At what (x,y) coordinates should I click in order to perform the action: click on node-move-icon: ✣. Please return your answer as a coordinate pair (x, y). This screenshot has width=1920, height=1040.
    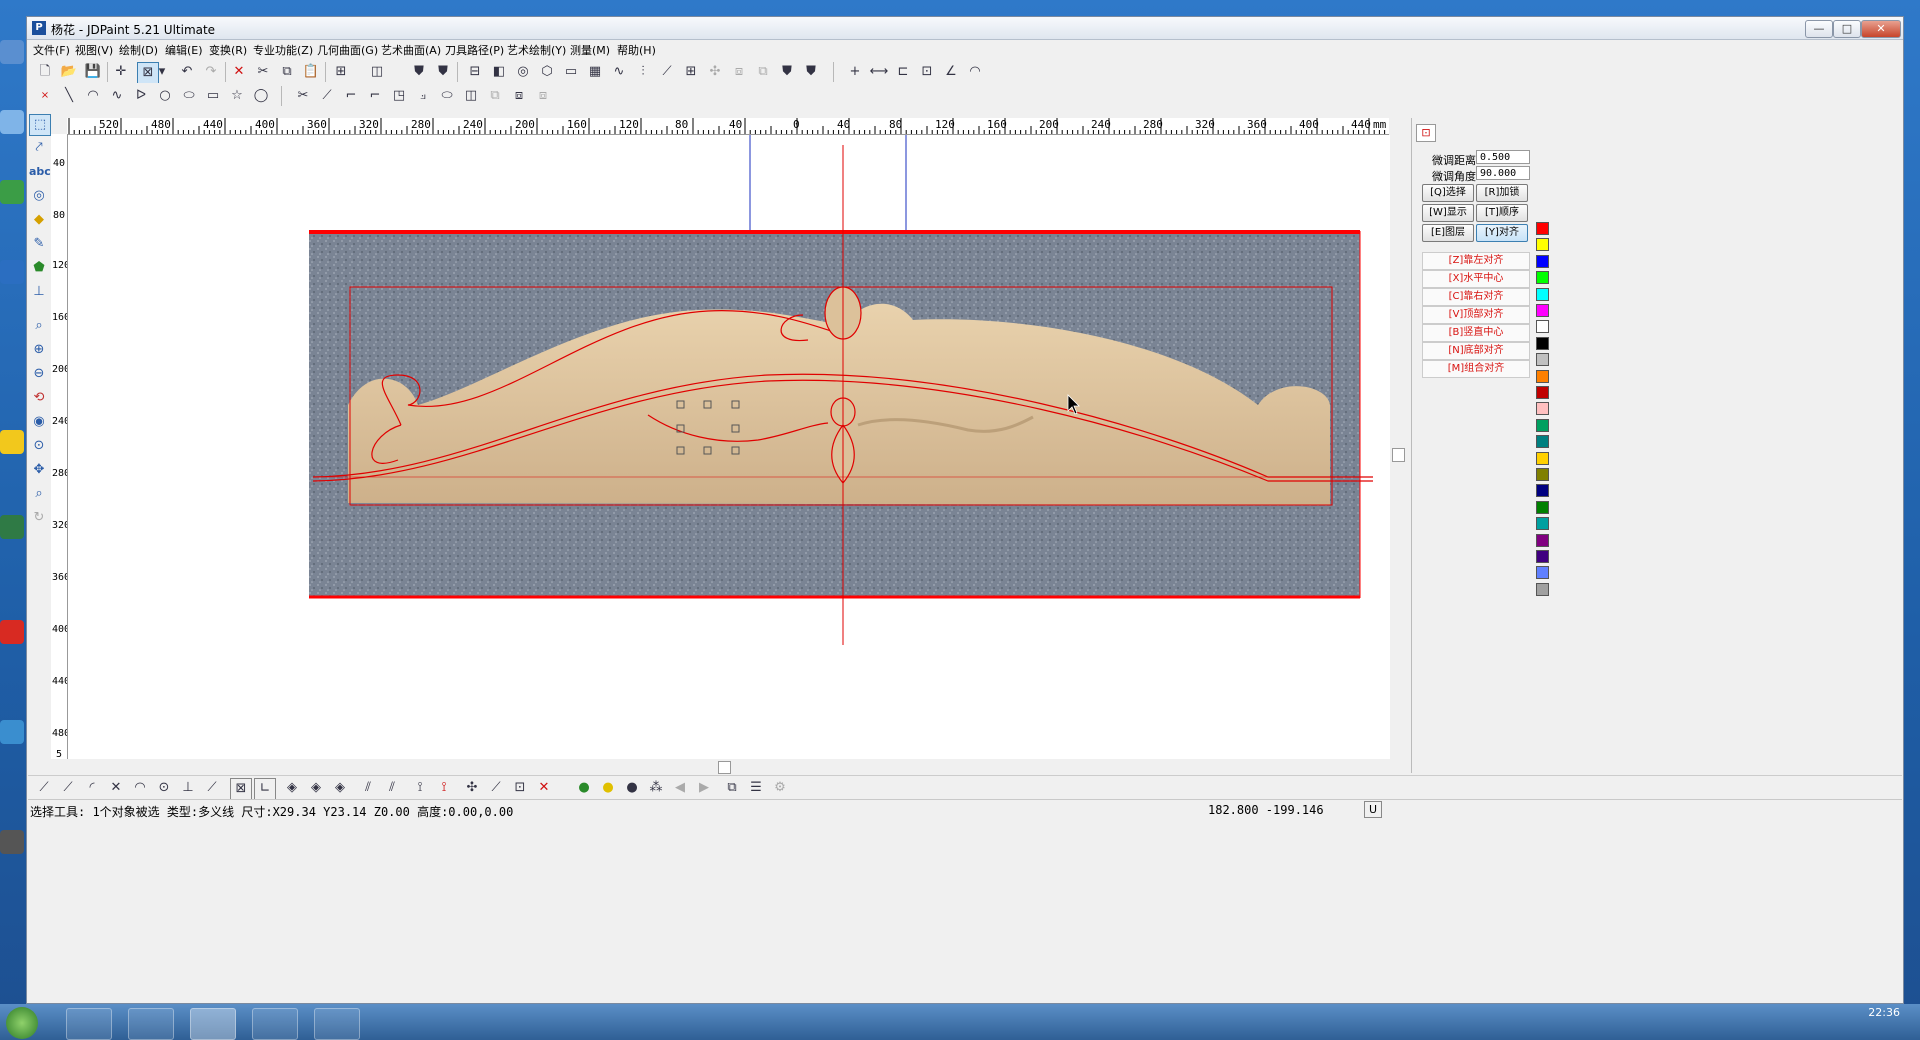
    Looking at the image, I should click on (472, 788).